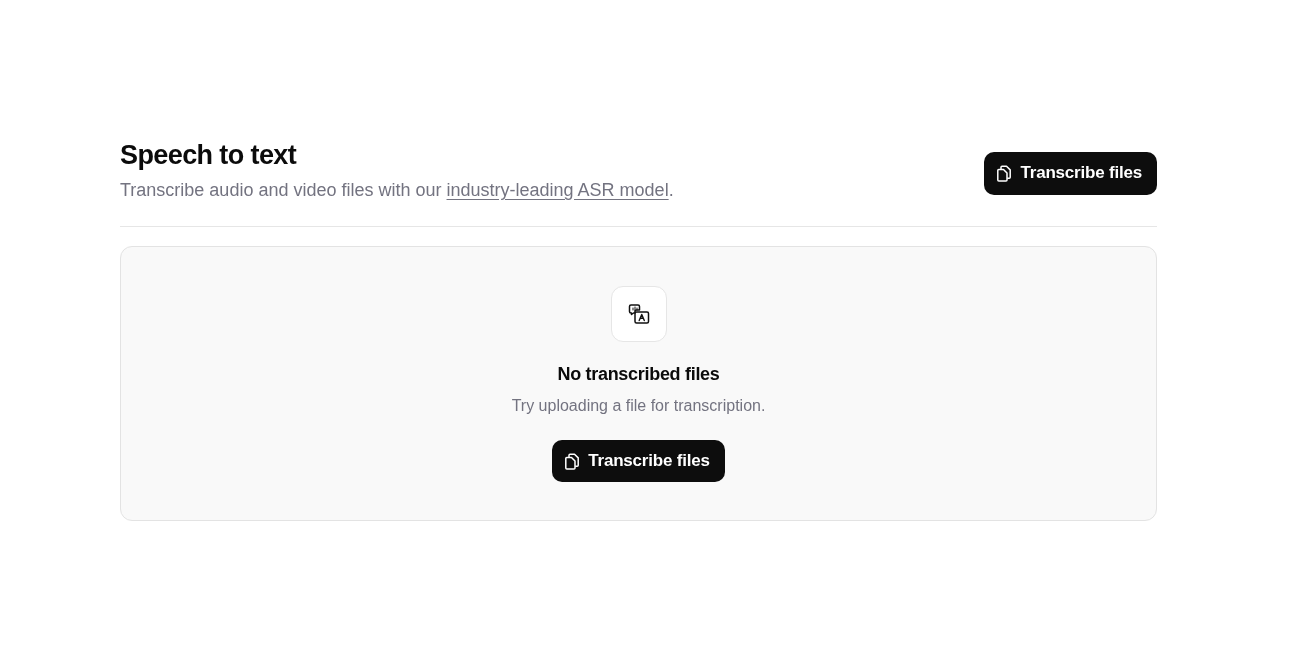 The image size is (1308, 646). What do you see at coordinates (638, 406) in the screenshot?
I see `empty-state-description: Try uploading a file for transcription.` at bounding box center [638, 406].